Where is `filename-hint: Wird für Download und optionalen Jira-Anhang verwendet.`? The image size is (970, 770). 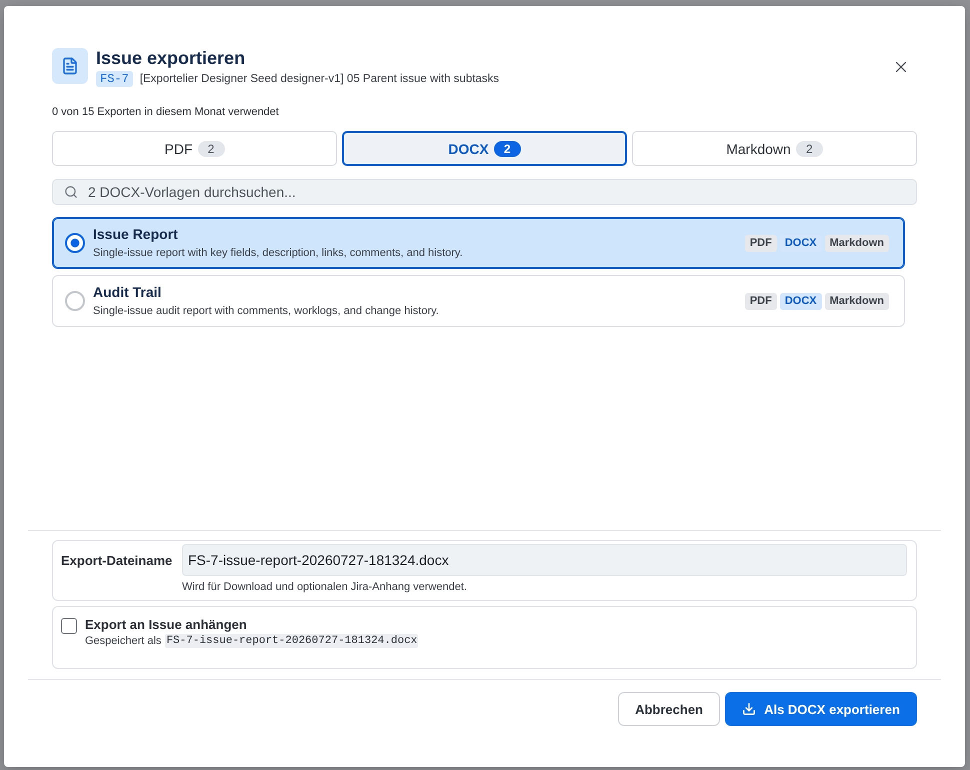
filename-hint: Wird für Download und optionalen Jira-Anhang verwendet. is located at coordinates (325, 587).